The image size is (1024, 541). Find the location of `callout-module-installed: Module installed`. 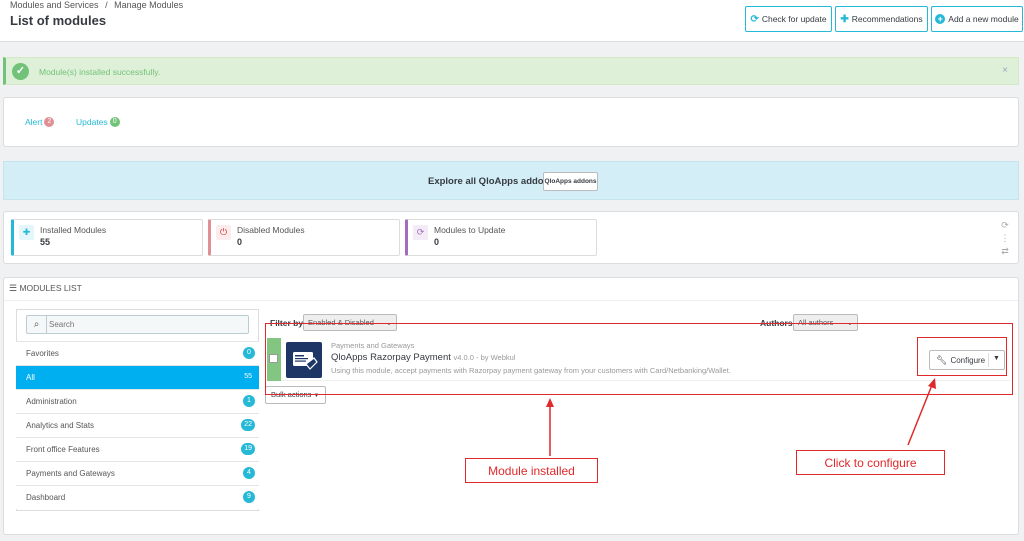

callout-module-installed: Module installed is located at coordinates (531, 470).